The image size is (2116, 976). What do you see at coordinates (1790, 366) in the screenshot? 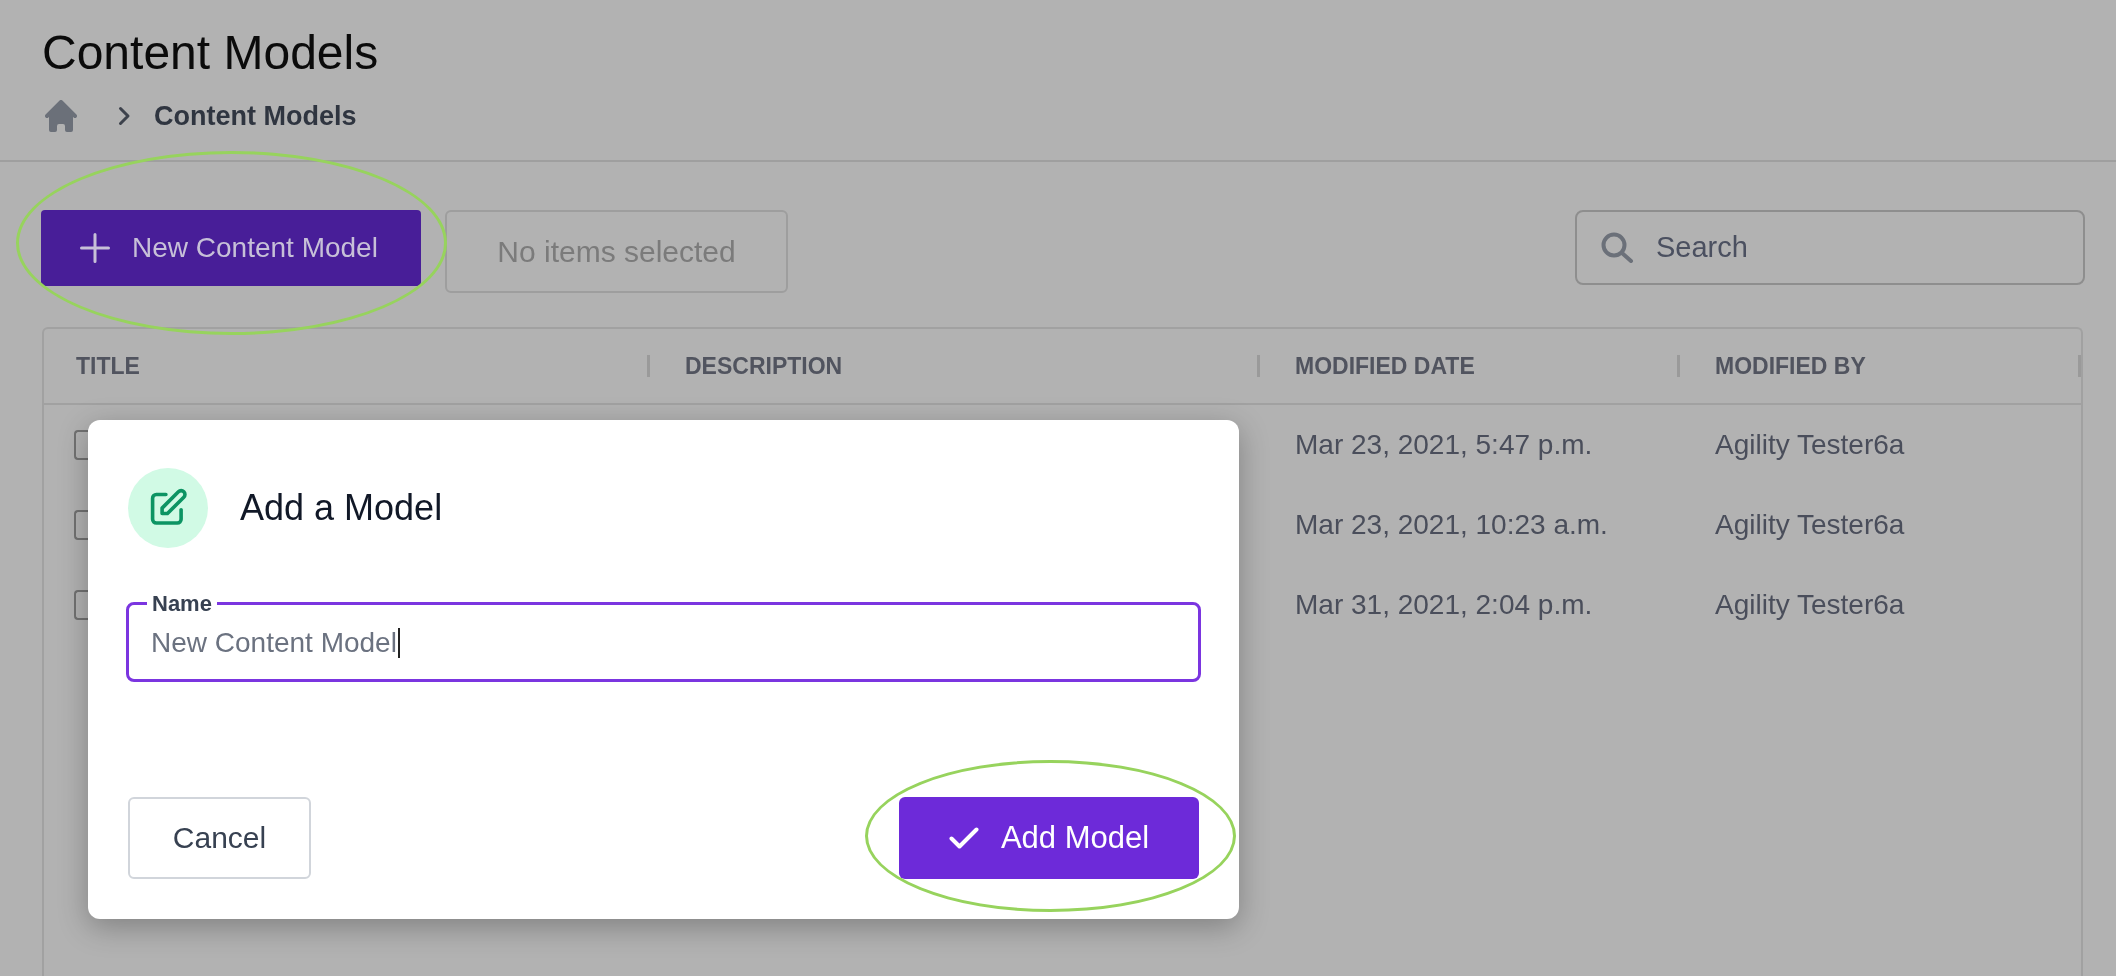
I see `column-header: MODIFIED BY` at bounding box center [1790, 366].